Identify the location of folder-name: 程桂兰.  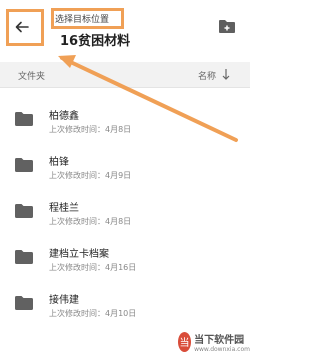
(64, 208).